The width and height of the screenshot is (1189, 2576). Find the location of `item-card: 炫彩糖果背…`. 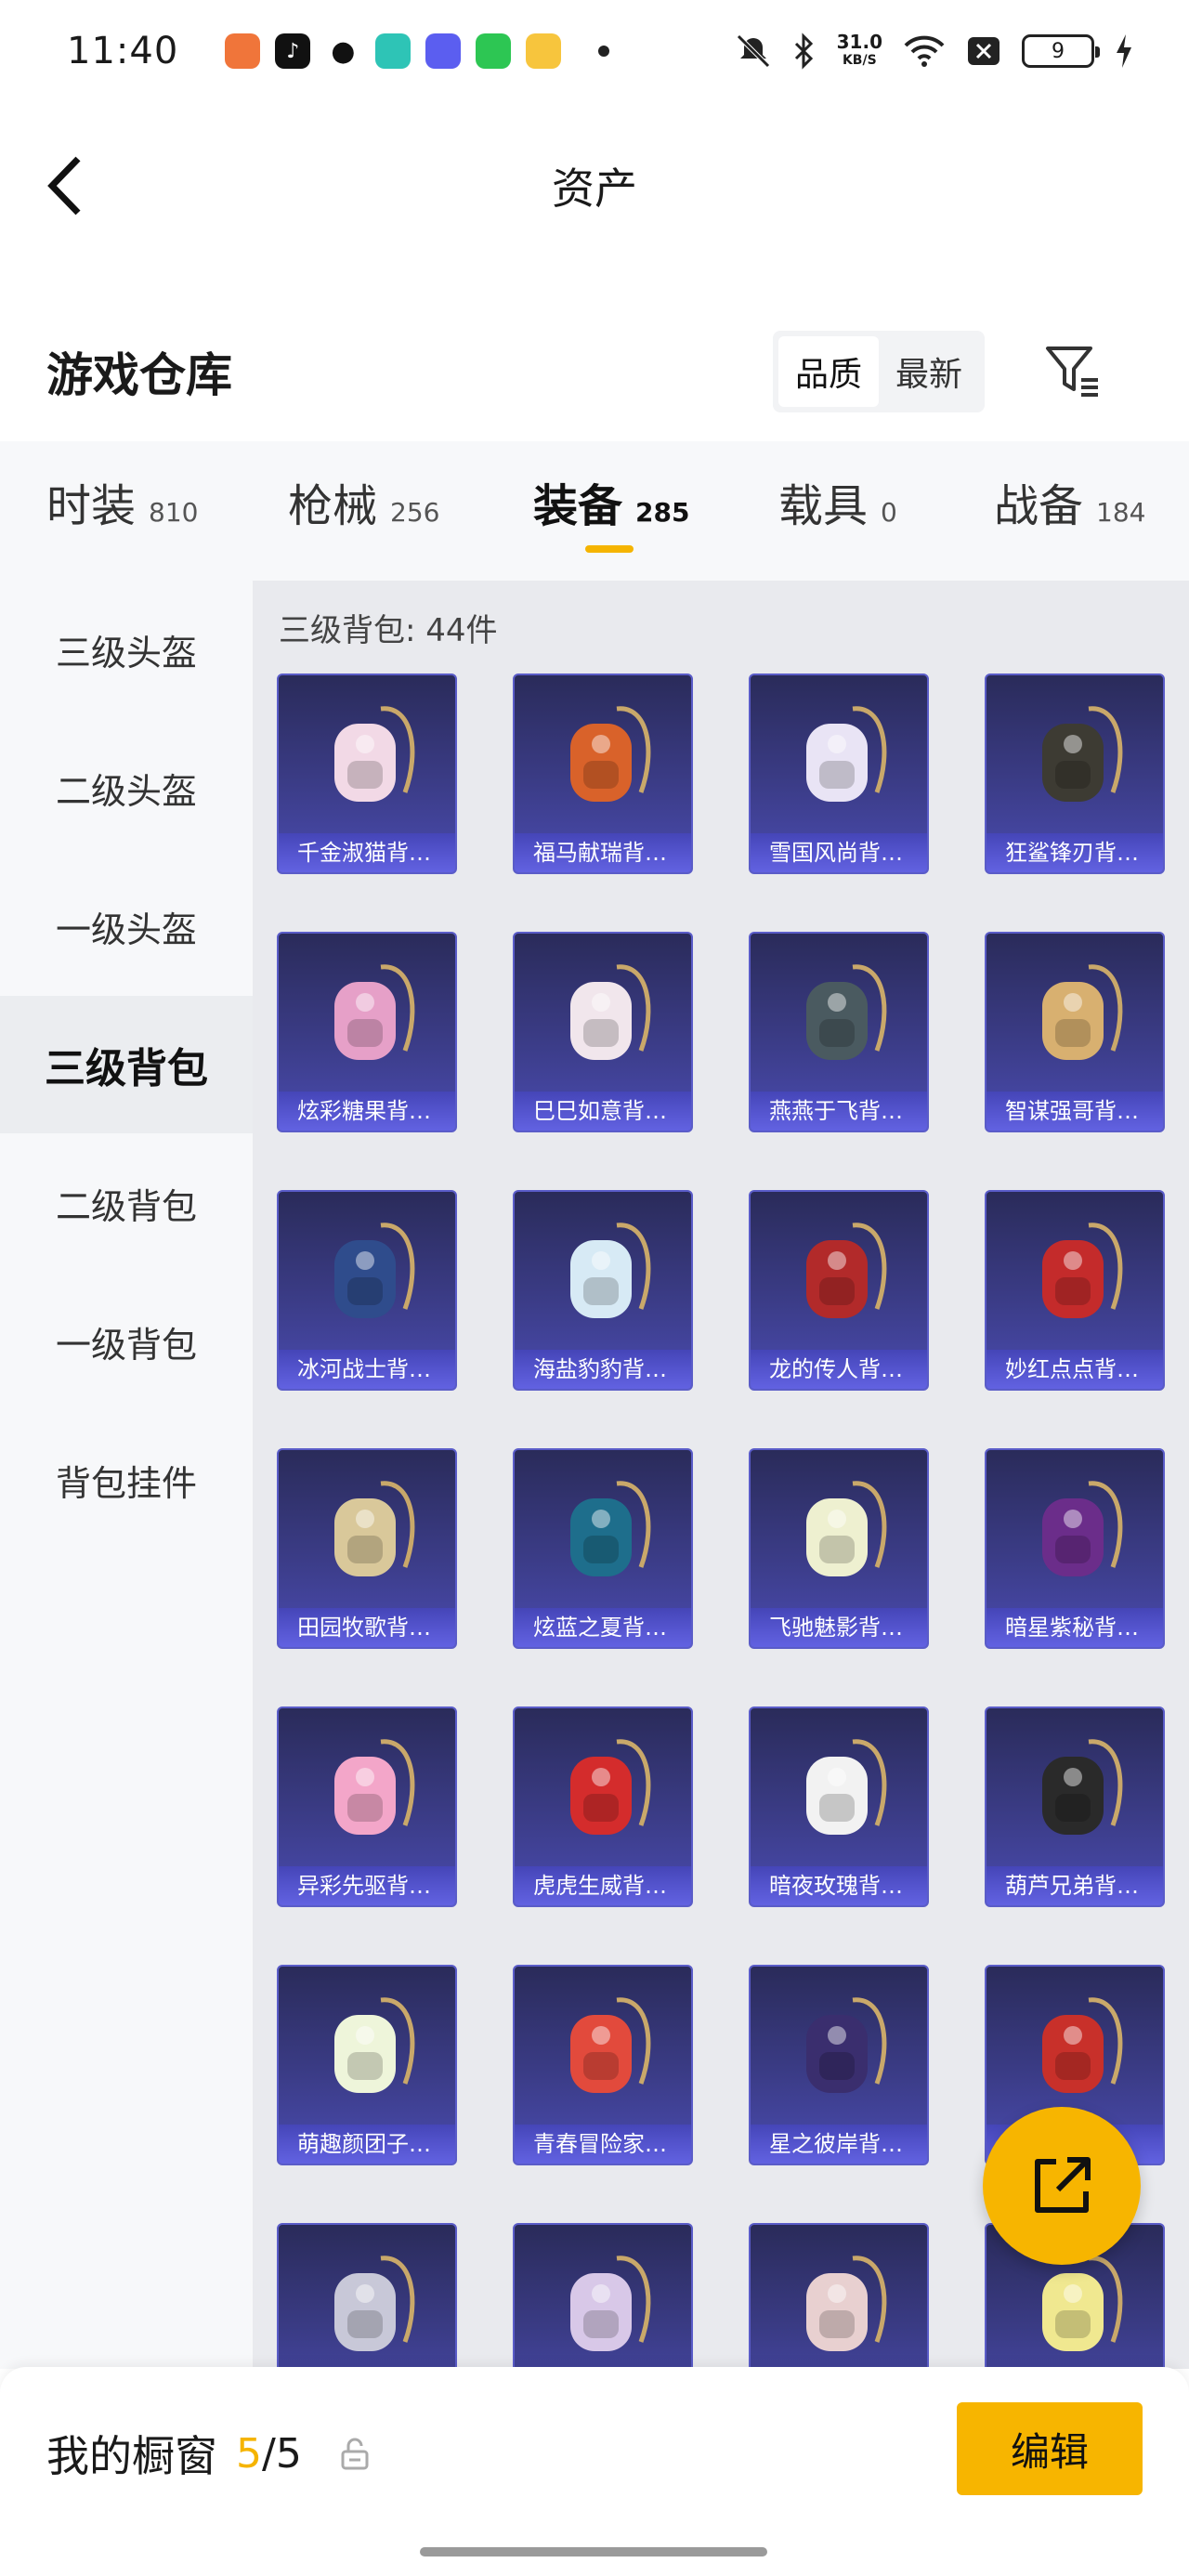

item-card: 炫彩糖果背… is located at coordinates (367, 1032).